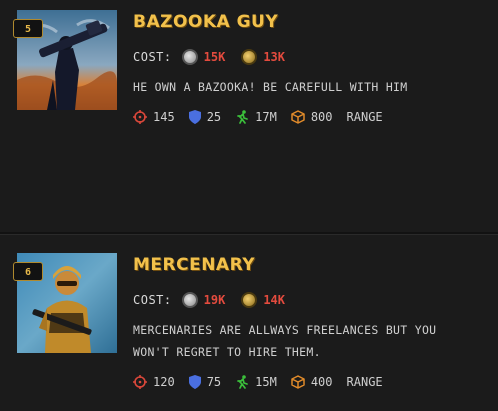 The width and height of the screenshot is (498, 411). Describe the element at coordinates (214, 117) in the screenshot. I see `defense-value: 25` at that location.